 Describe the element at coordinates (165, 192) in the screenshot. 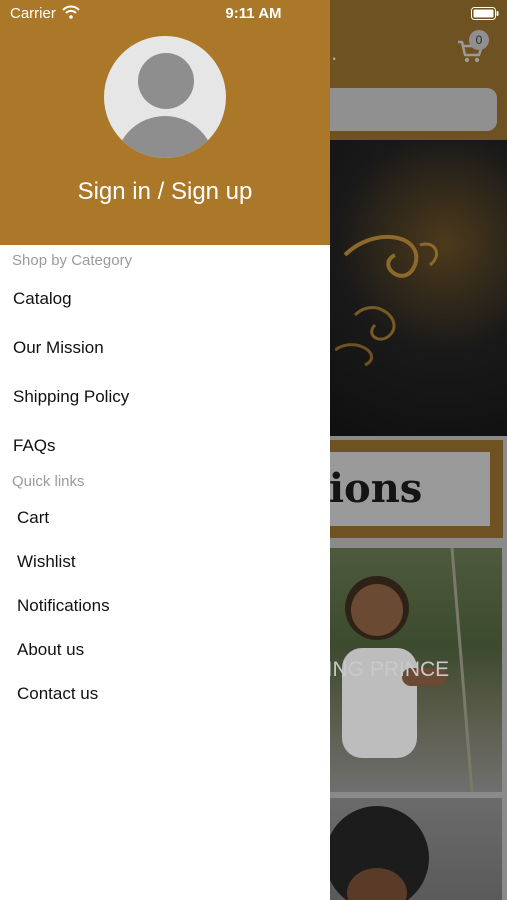

I see `sign-in-link: Sign in / Sign up` at that location.